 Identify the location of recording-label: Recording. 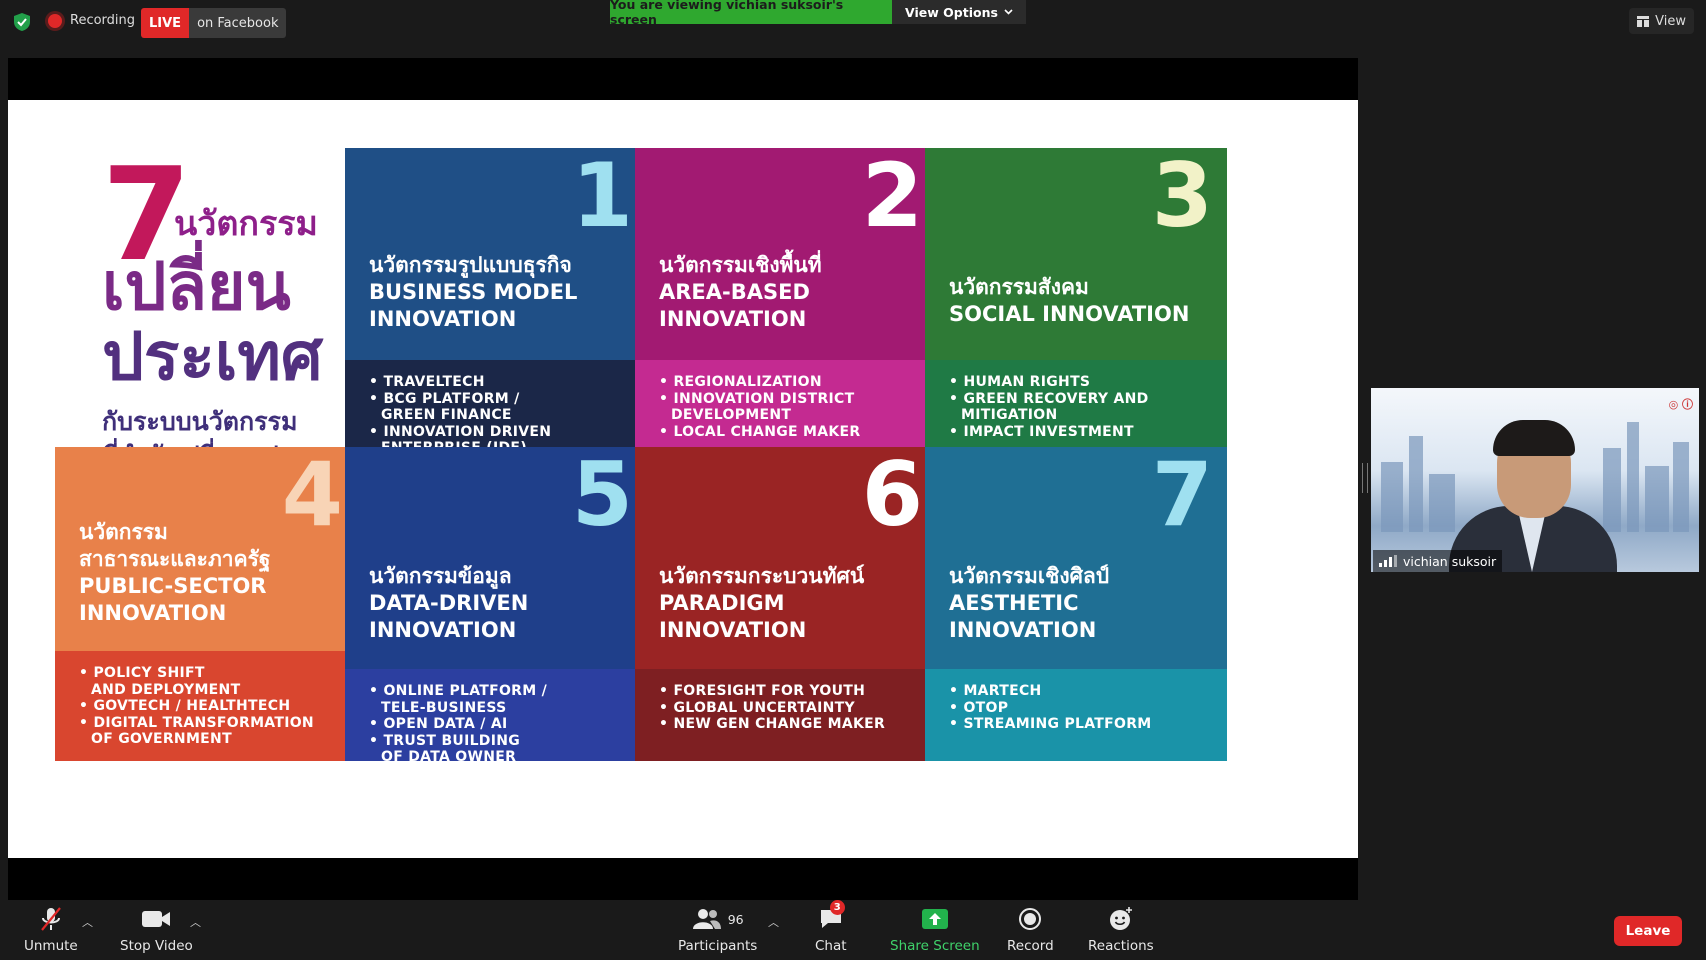
(103, 20).